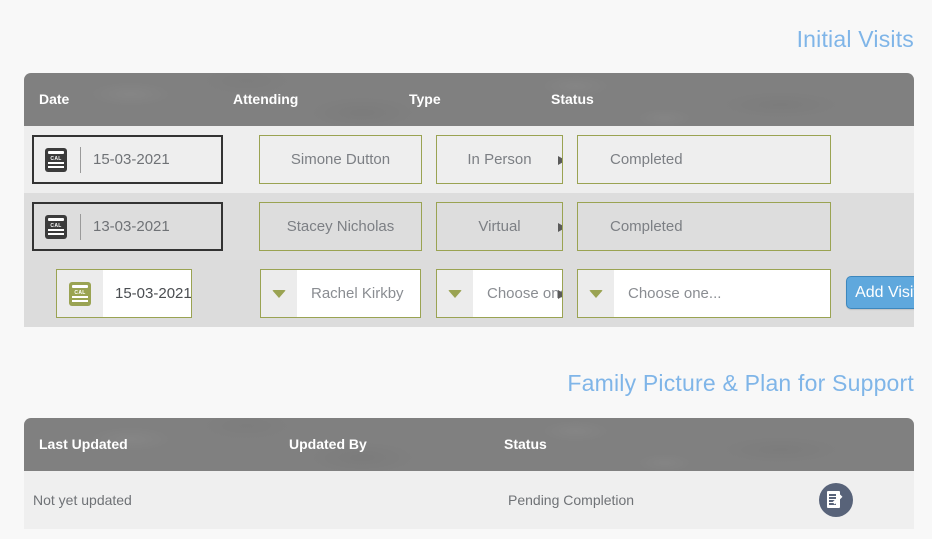  I want to click on cell-last-updated: Not yet updated, so click(82, 500).